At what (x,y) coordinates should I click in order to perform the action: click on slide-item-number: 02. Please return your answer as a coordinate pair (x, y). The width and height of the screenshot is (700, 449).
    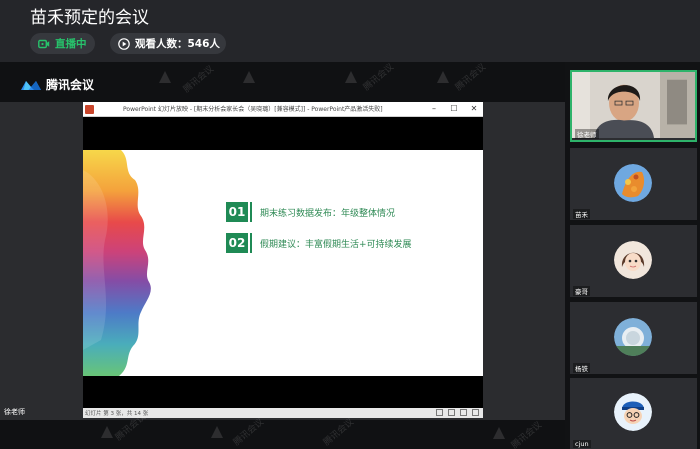
    Looking at the image, I should click on (237, 243).